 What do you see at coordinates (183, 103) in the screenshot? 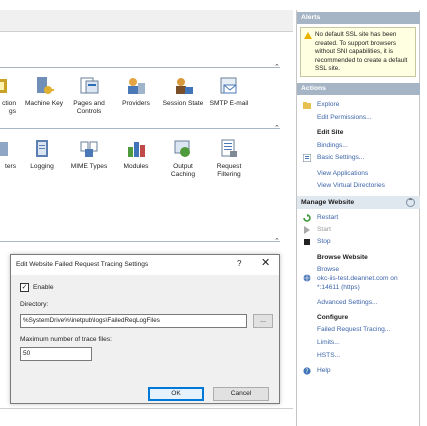
I see `feature-label: Session State` at bounding box center [183, 103].